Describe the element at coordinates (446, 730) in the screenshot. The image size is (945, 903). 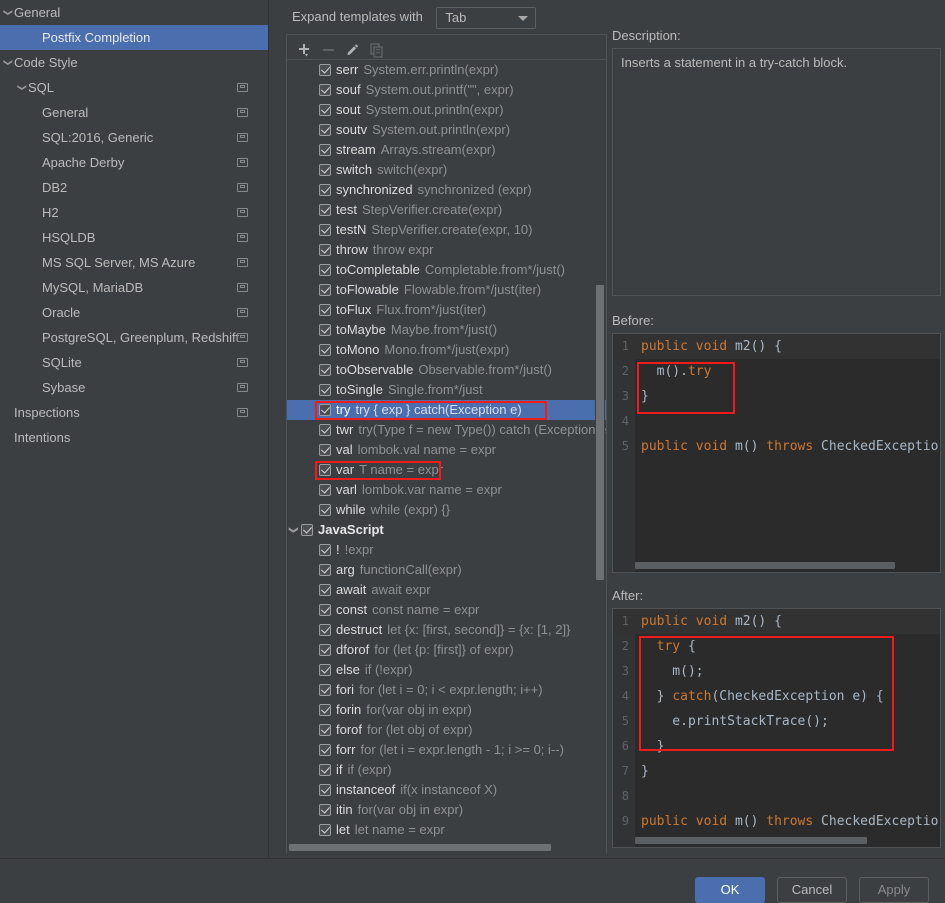
I see `template-row: forof for (let obj of expr)` at that location.